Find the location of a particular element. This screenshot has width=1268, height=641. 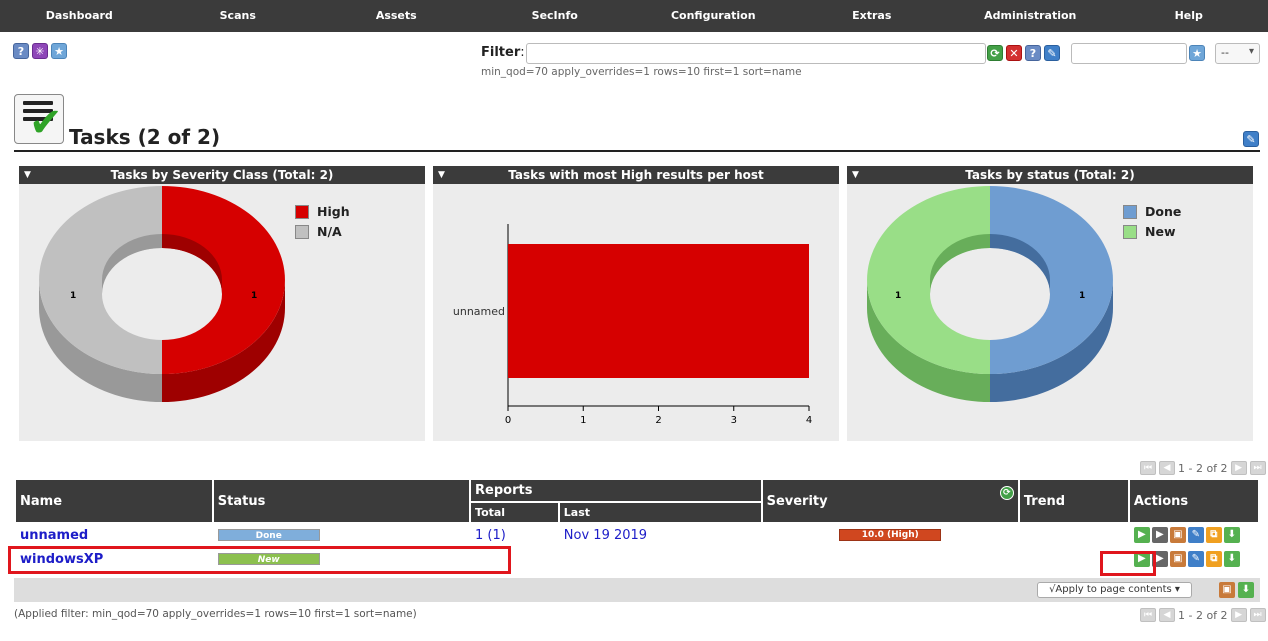

col-status: Status is located at coordinates (341, 501).